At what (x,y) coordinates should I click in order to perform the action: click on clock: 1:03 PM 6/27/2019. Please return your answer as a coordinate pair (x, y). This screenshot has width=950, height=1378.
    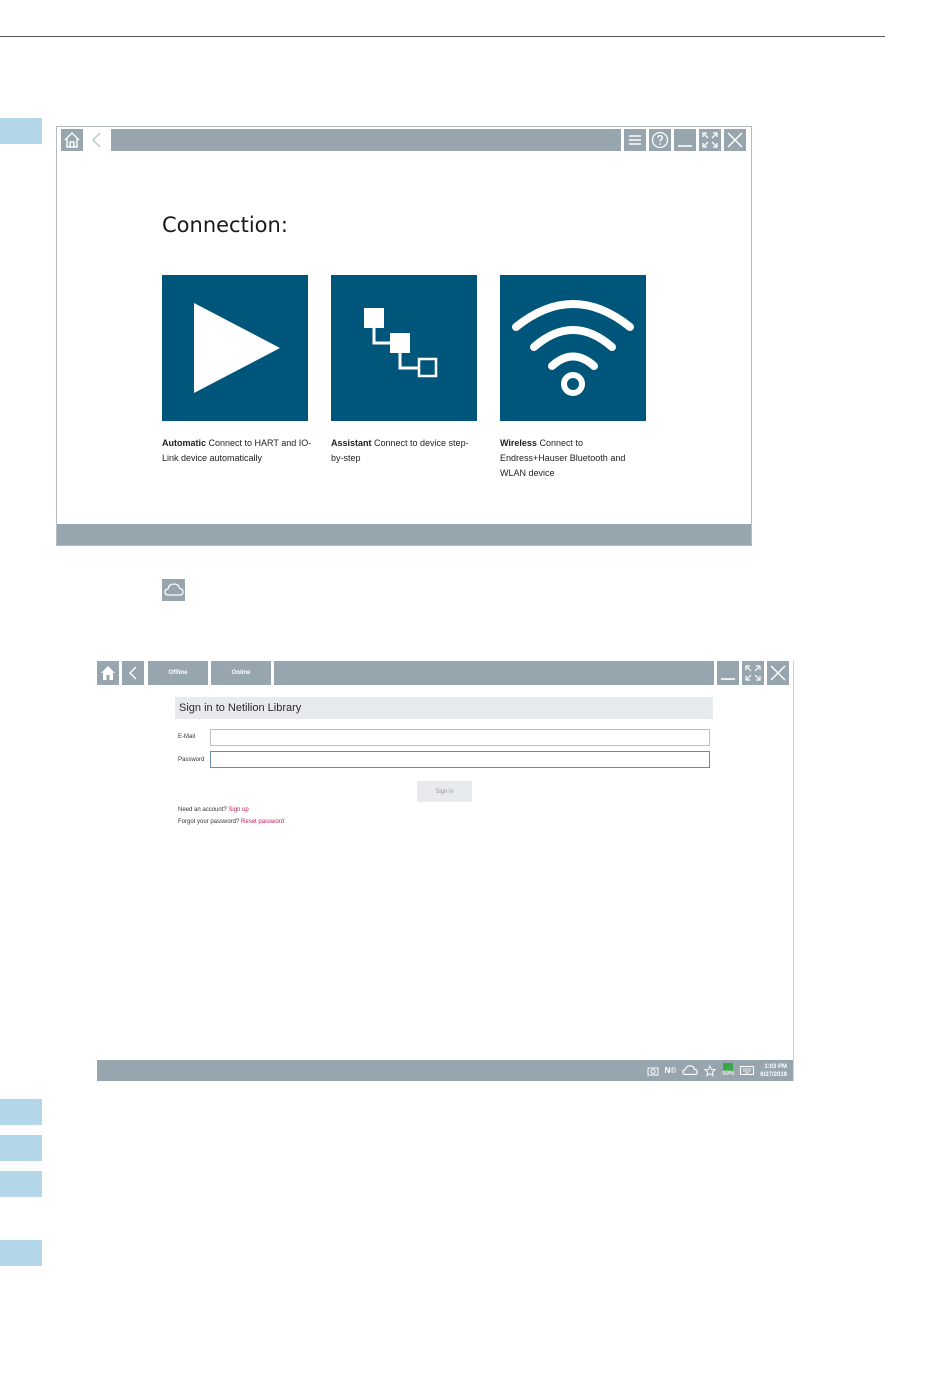
    Looking at the image, I should click on (773, 1071).